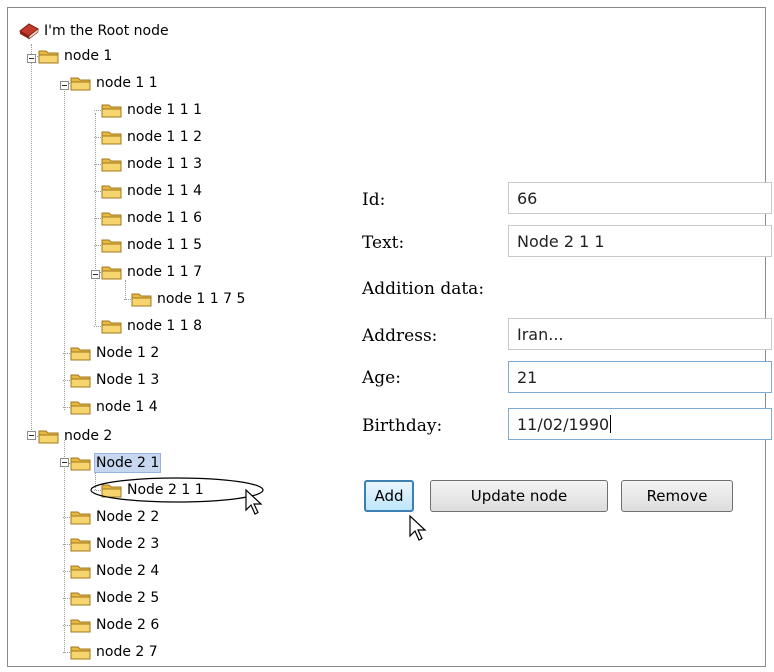 This screenshot has height=672, width=774. Describe the element at coordinates (389, 496) in the screenshot. I see `add-button: Add` at that location.